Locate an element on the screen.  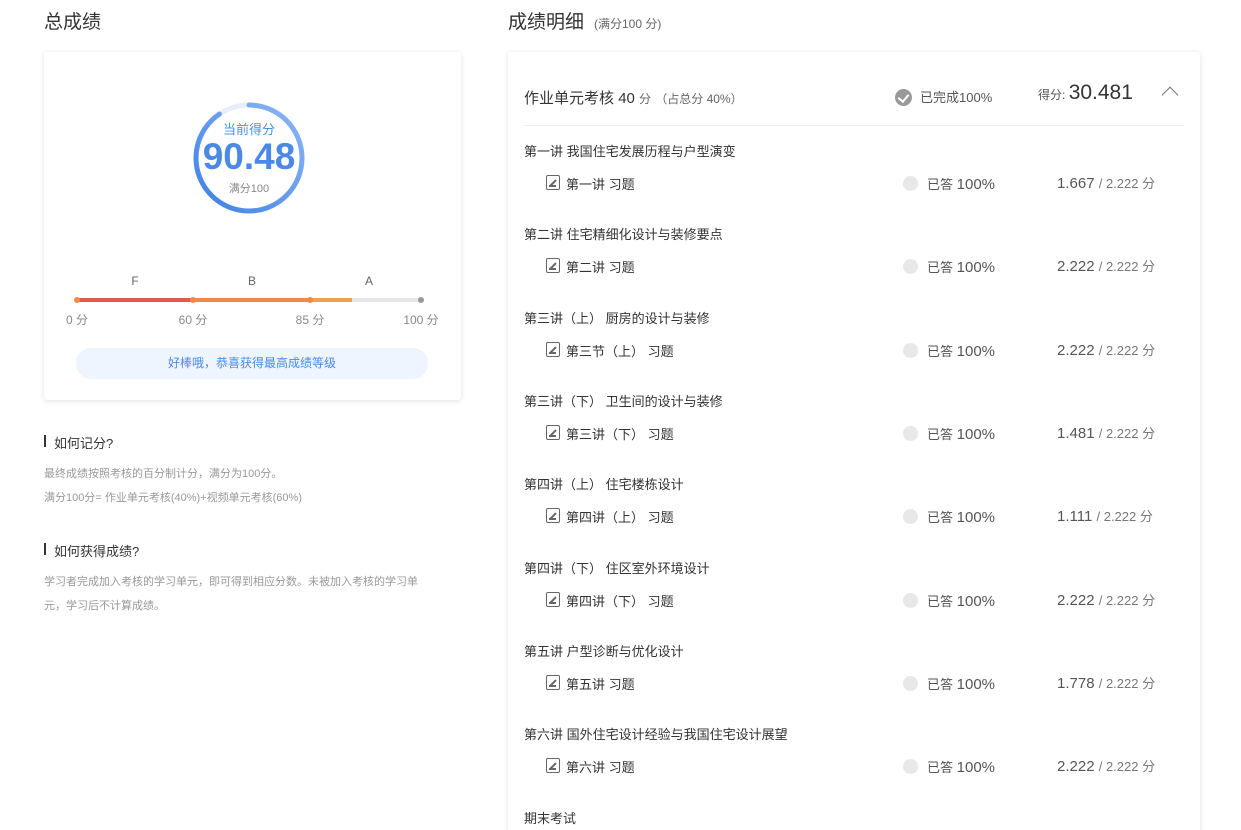
exercise-score: 1.481 / 2.222 分 is located at coordinates (1106, 433).